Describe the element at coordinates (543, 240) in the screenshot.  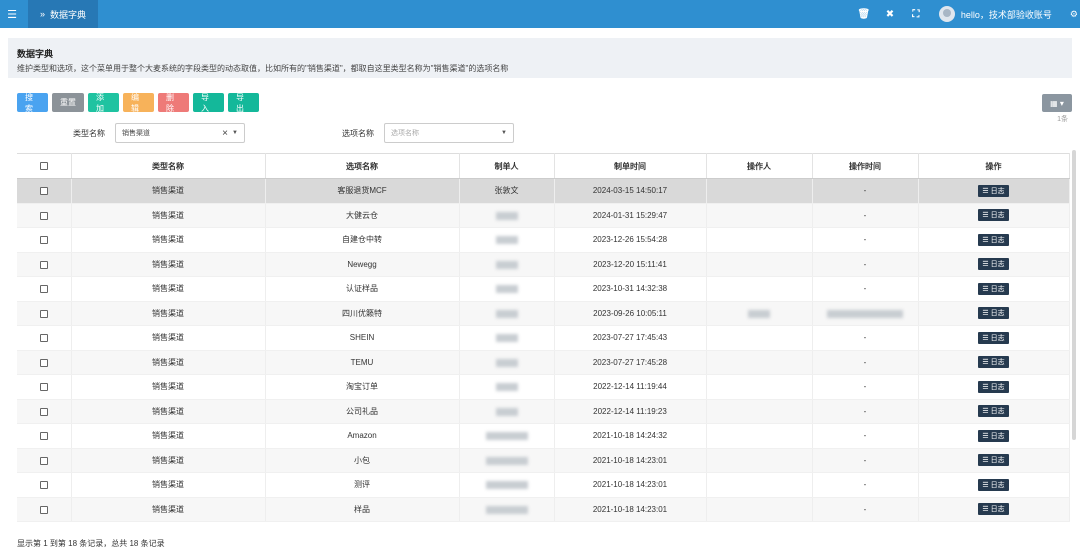
I see `table-row: 销售渠道 自建仓中转 2023-12-26 15:54:28 - ☰ 日志` at that location.